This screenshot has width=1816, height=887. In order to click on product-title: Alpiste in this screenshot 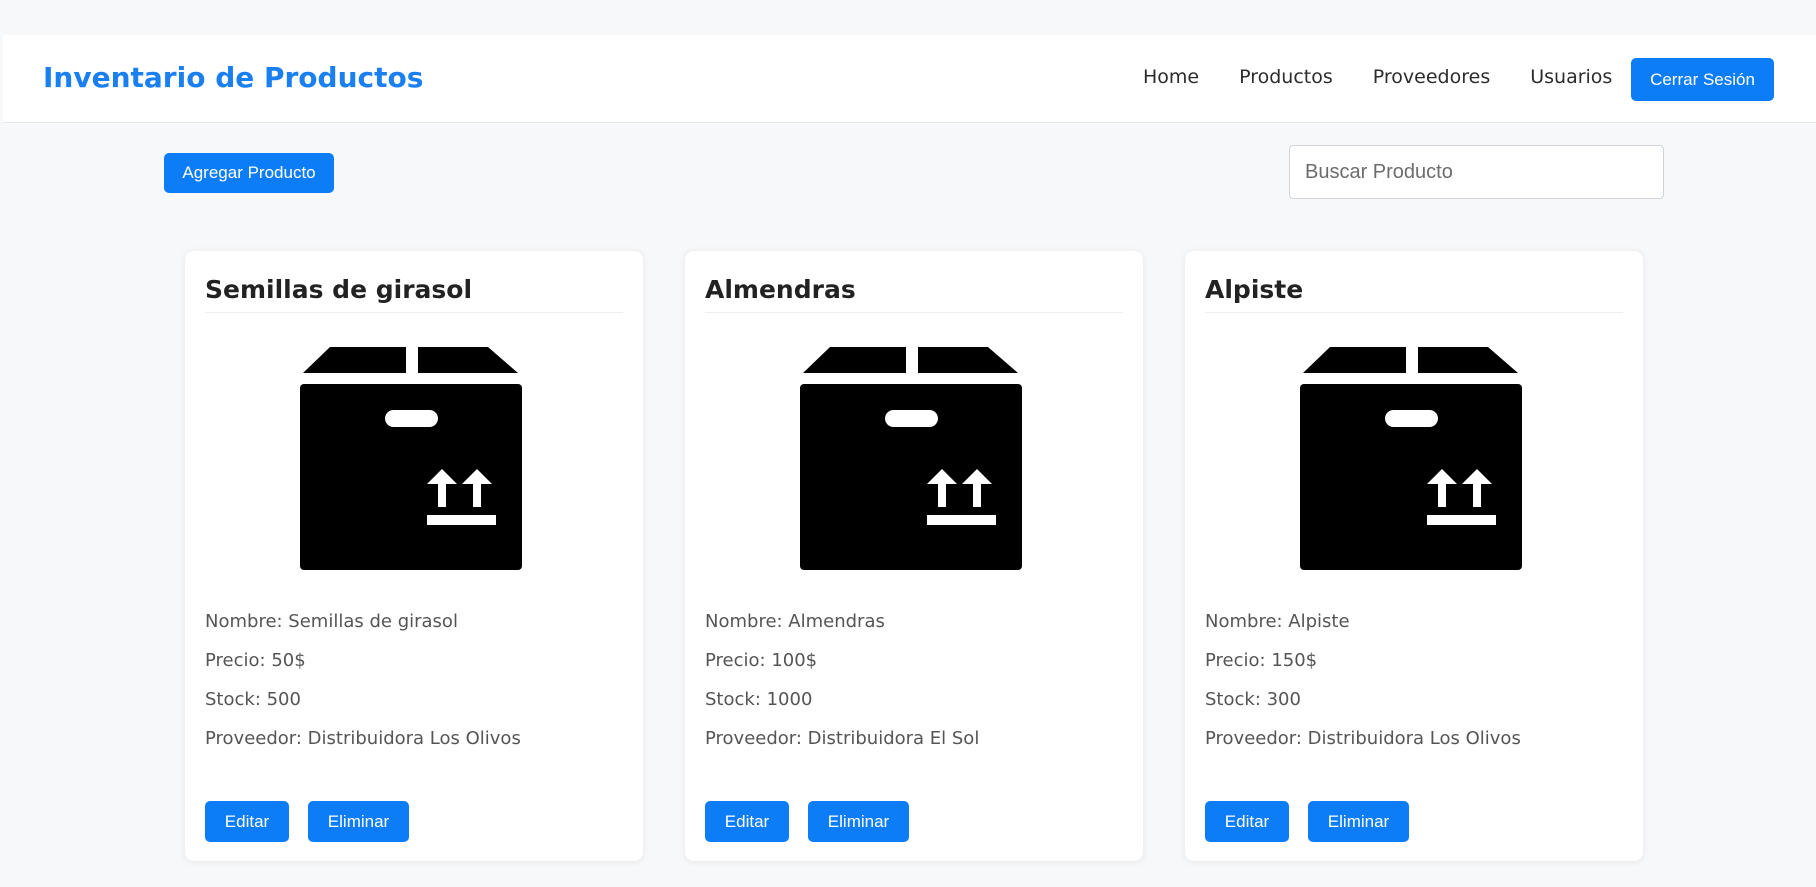, I will do `click(1414, 294)`.